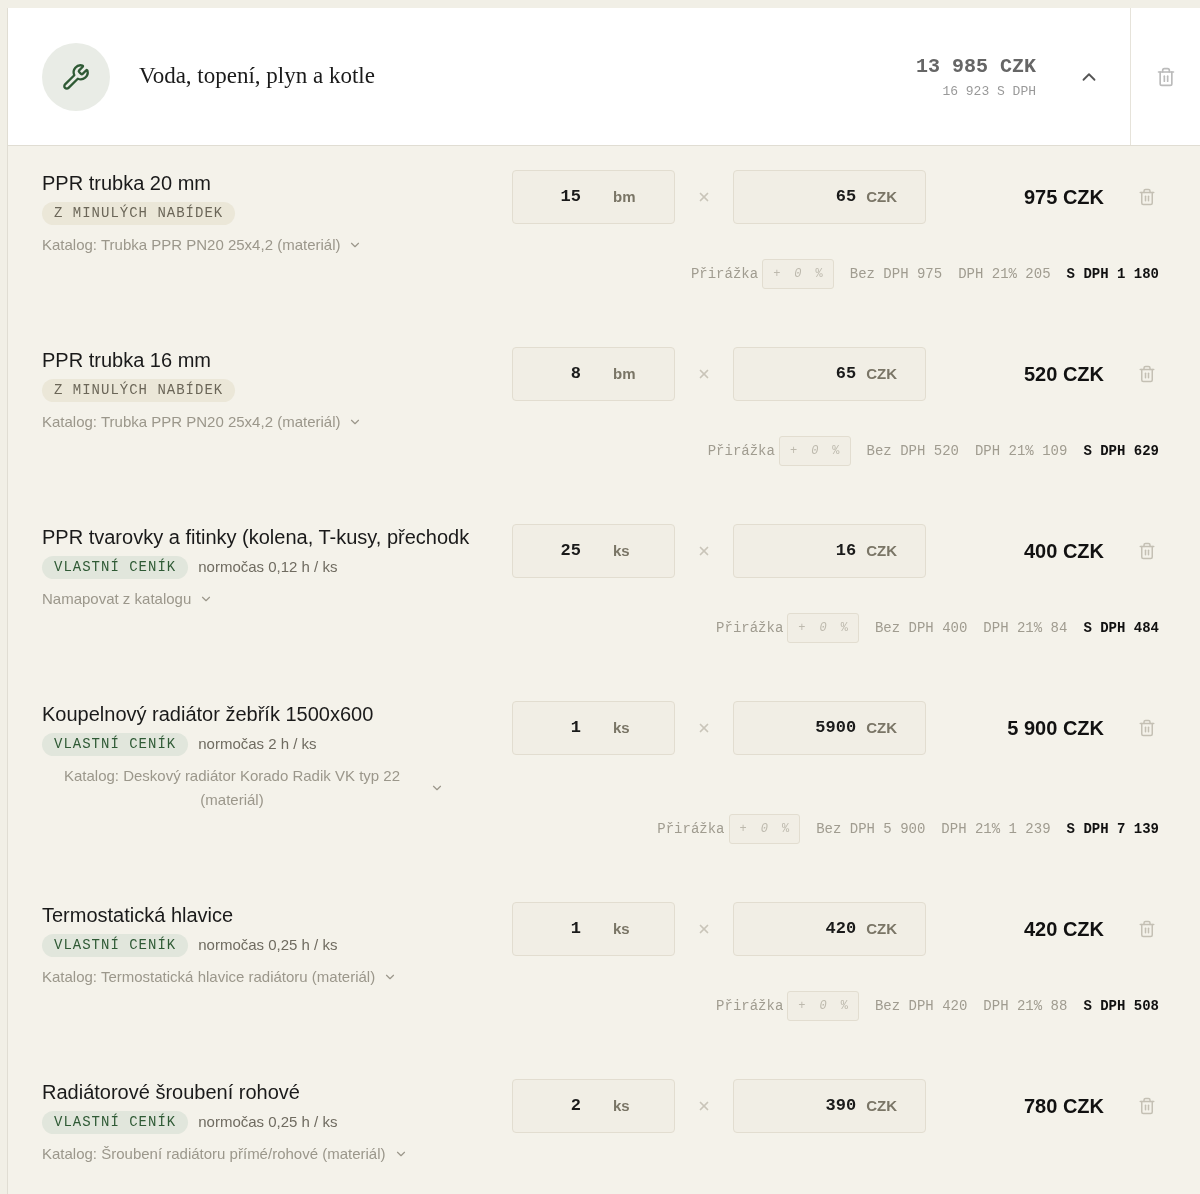 Image resolution: width=1200 pixels, height=1194 pixels. Describe the element at coordinates (1063, 197) in the screenshot. I see `line-total: 975 CZK` at that location.